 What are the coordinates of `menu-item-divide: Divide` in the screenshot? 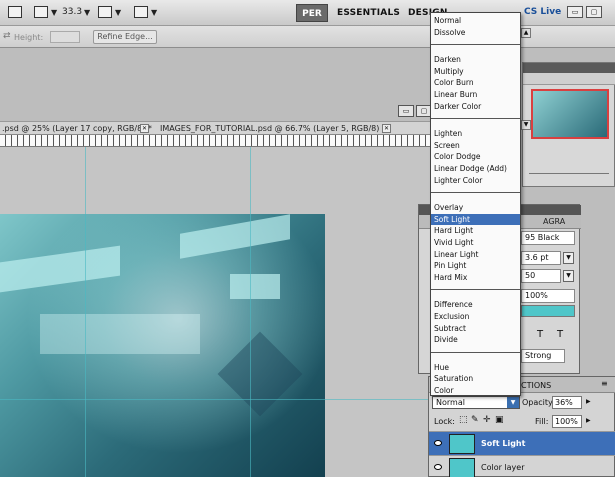 It's located at (475, 339).